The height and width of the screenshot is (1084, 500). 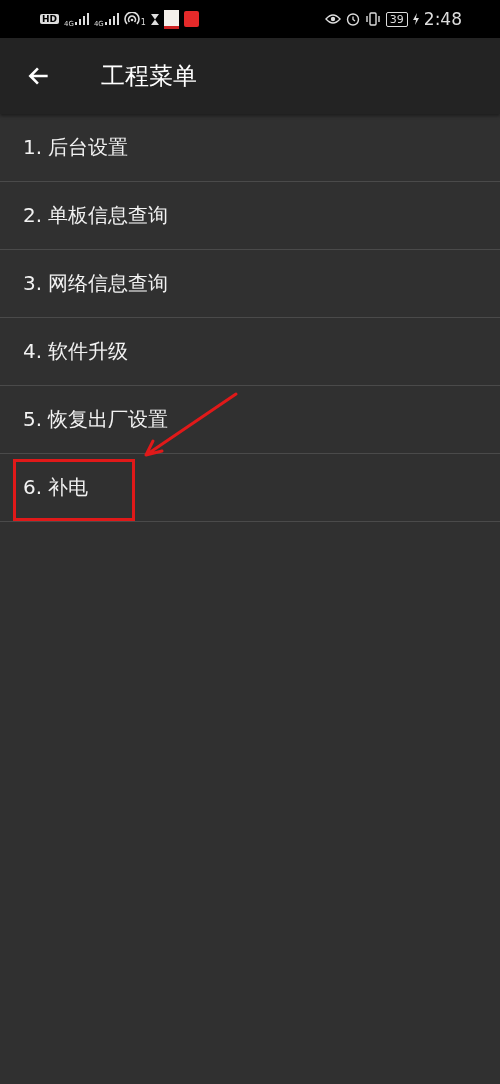 What do you see at coordinates (372, 19) in the screenshot?
I see `vibrate-icon` at bounding box center [372, 19].